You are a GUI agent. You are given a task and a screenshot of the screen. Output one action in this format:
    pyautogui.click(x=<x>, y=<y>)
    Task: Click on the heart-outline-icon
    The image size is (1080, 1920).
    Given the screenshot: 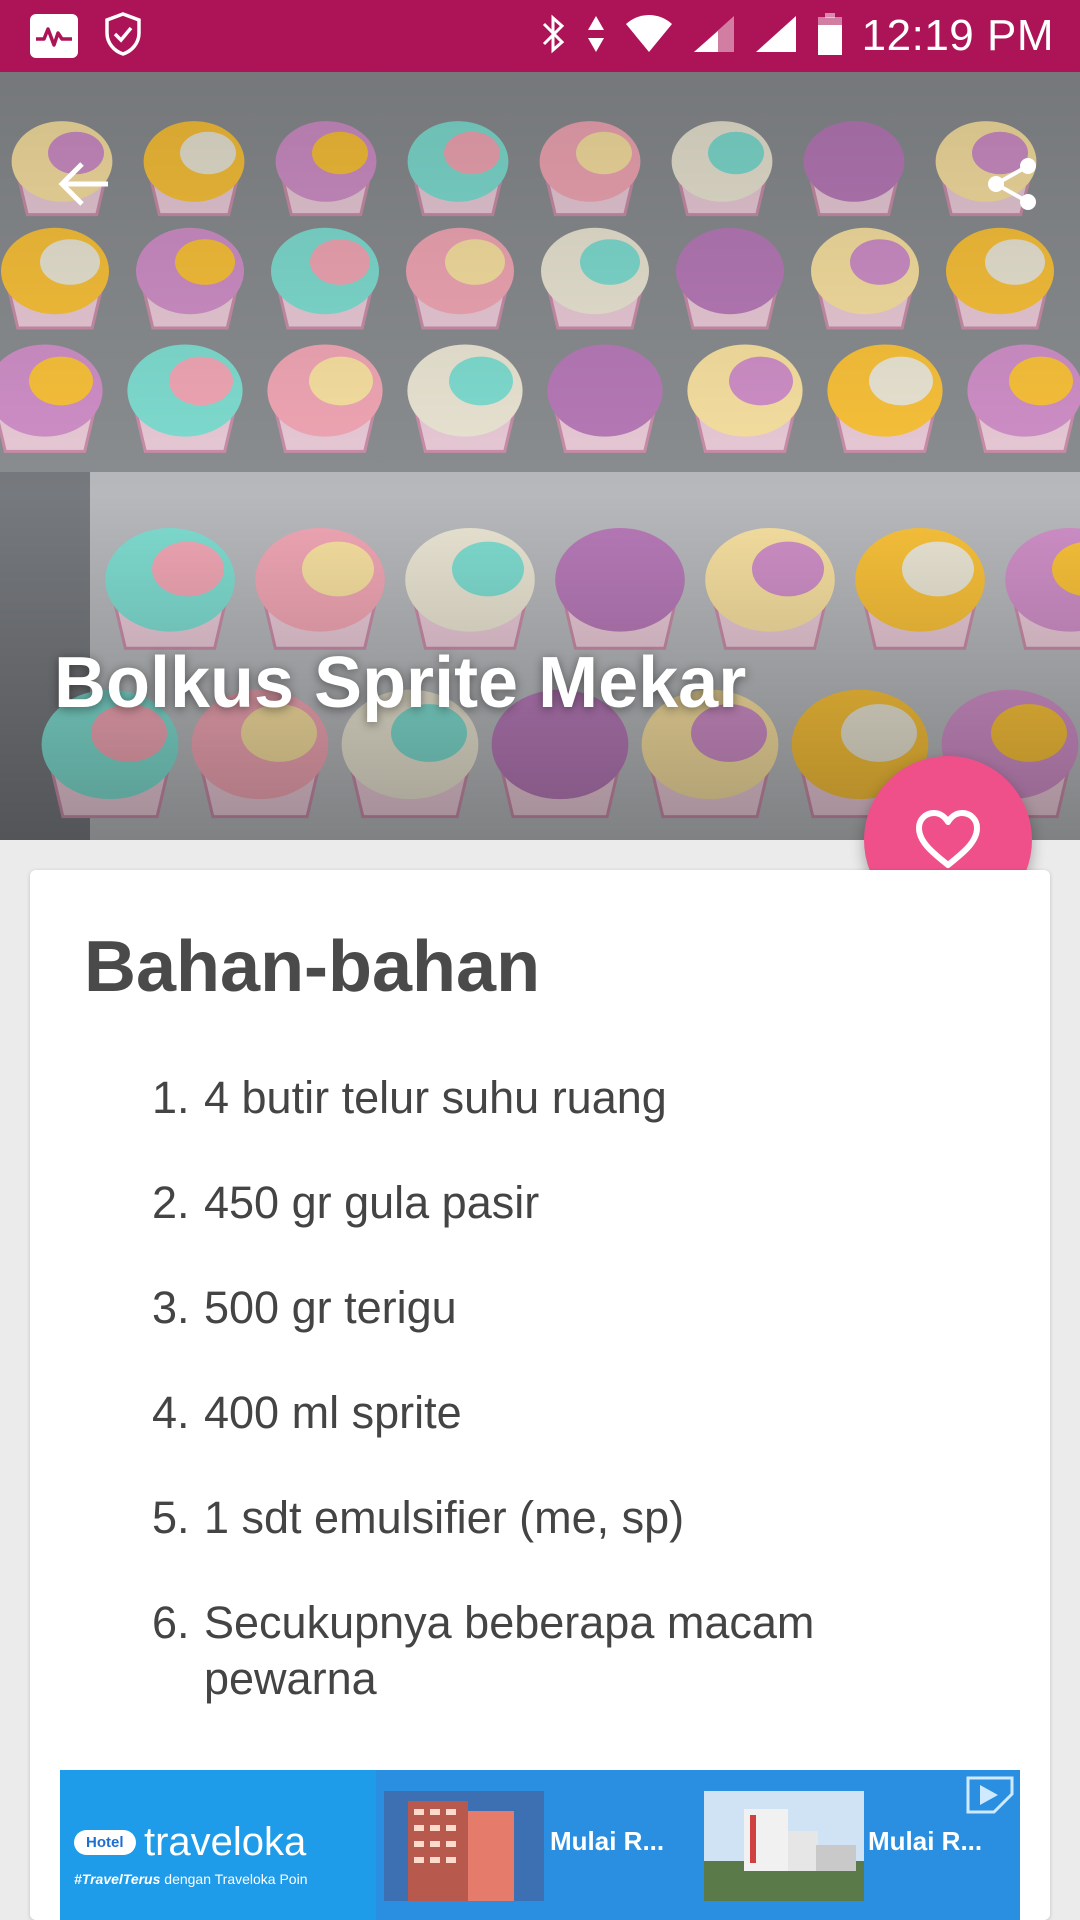 What is the action you would take?
    pyautogui.click(x=948, y=839)
    